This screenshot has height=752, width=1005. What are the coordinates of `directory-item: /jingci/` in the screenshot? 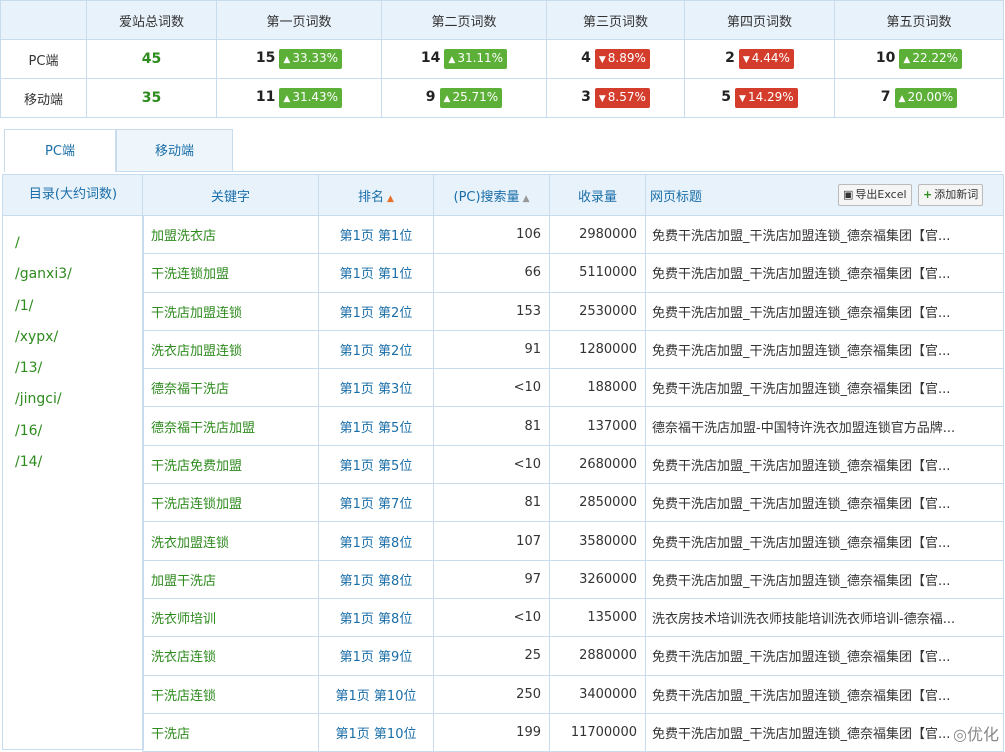 It's located at (73, 399).